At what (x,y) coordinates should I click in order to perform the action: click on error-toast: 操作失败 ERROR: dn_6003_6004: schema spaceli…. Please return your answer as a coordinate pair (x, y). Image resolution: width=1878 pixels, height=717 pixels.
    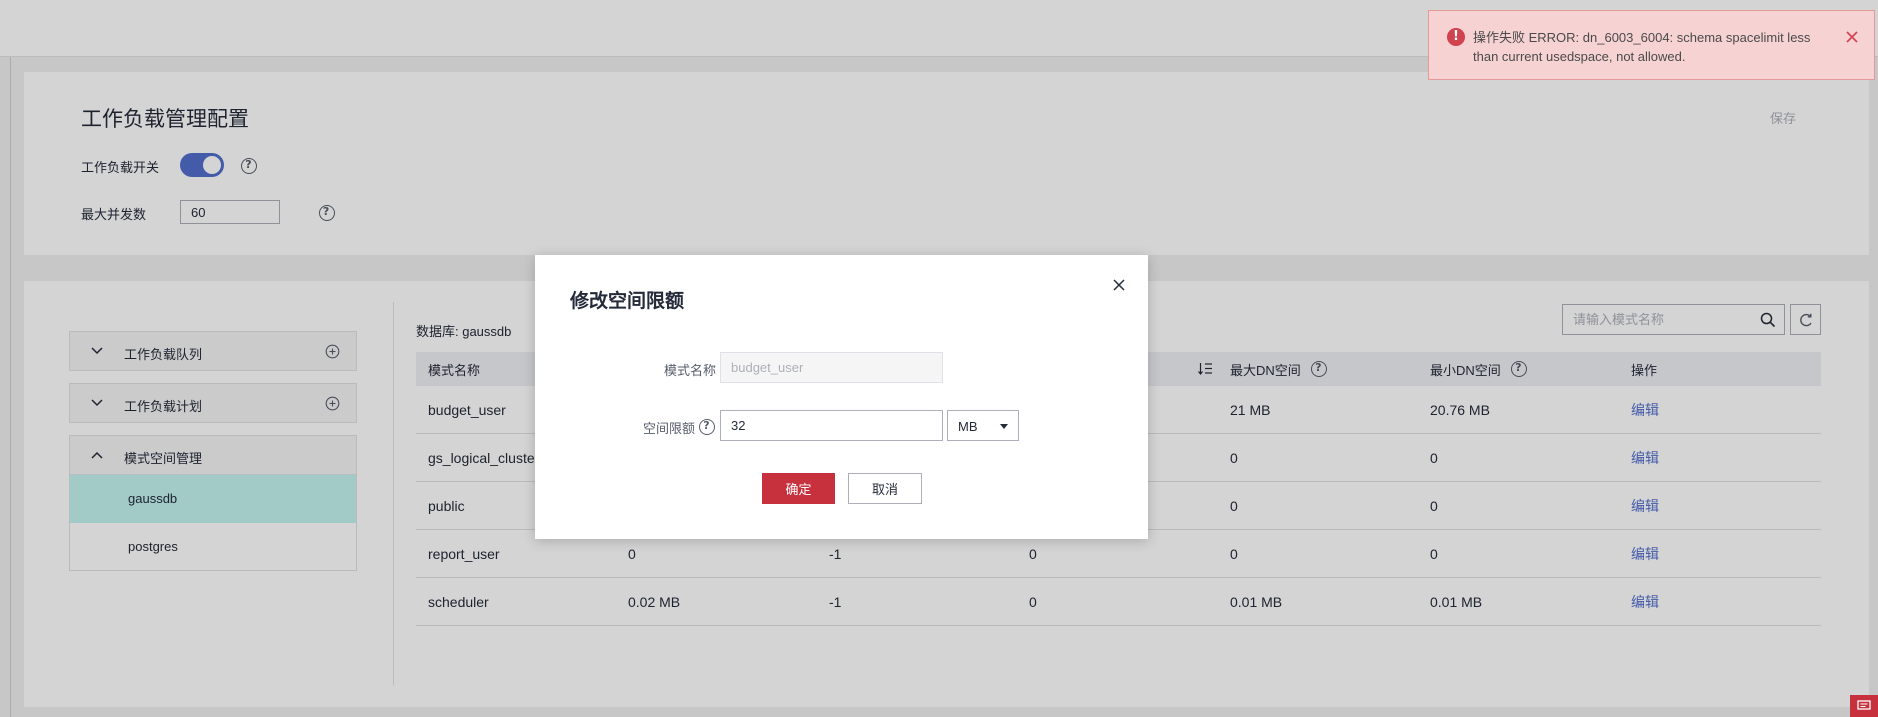
    Looking at the image, I should click on (1651, 45).